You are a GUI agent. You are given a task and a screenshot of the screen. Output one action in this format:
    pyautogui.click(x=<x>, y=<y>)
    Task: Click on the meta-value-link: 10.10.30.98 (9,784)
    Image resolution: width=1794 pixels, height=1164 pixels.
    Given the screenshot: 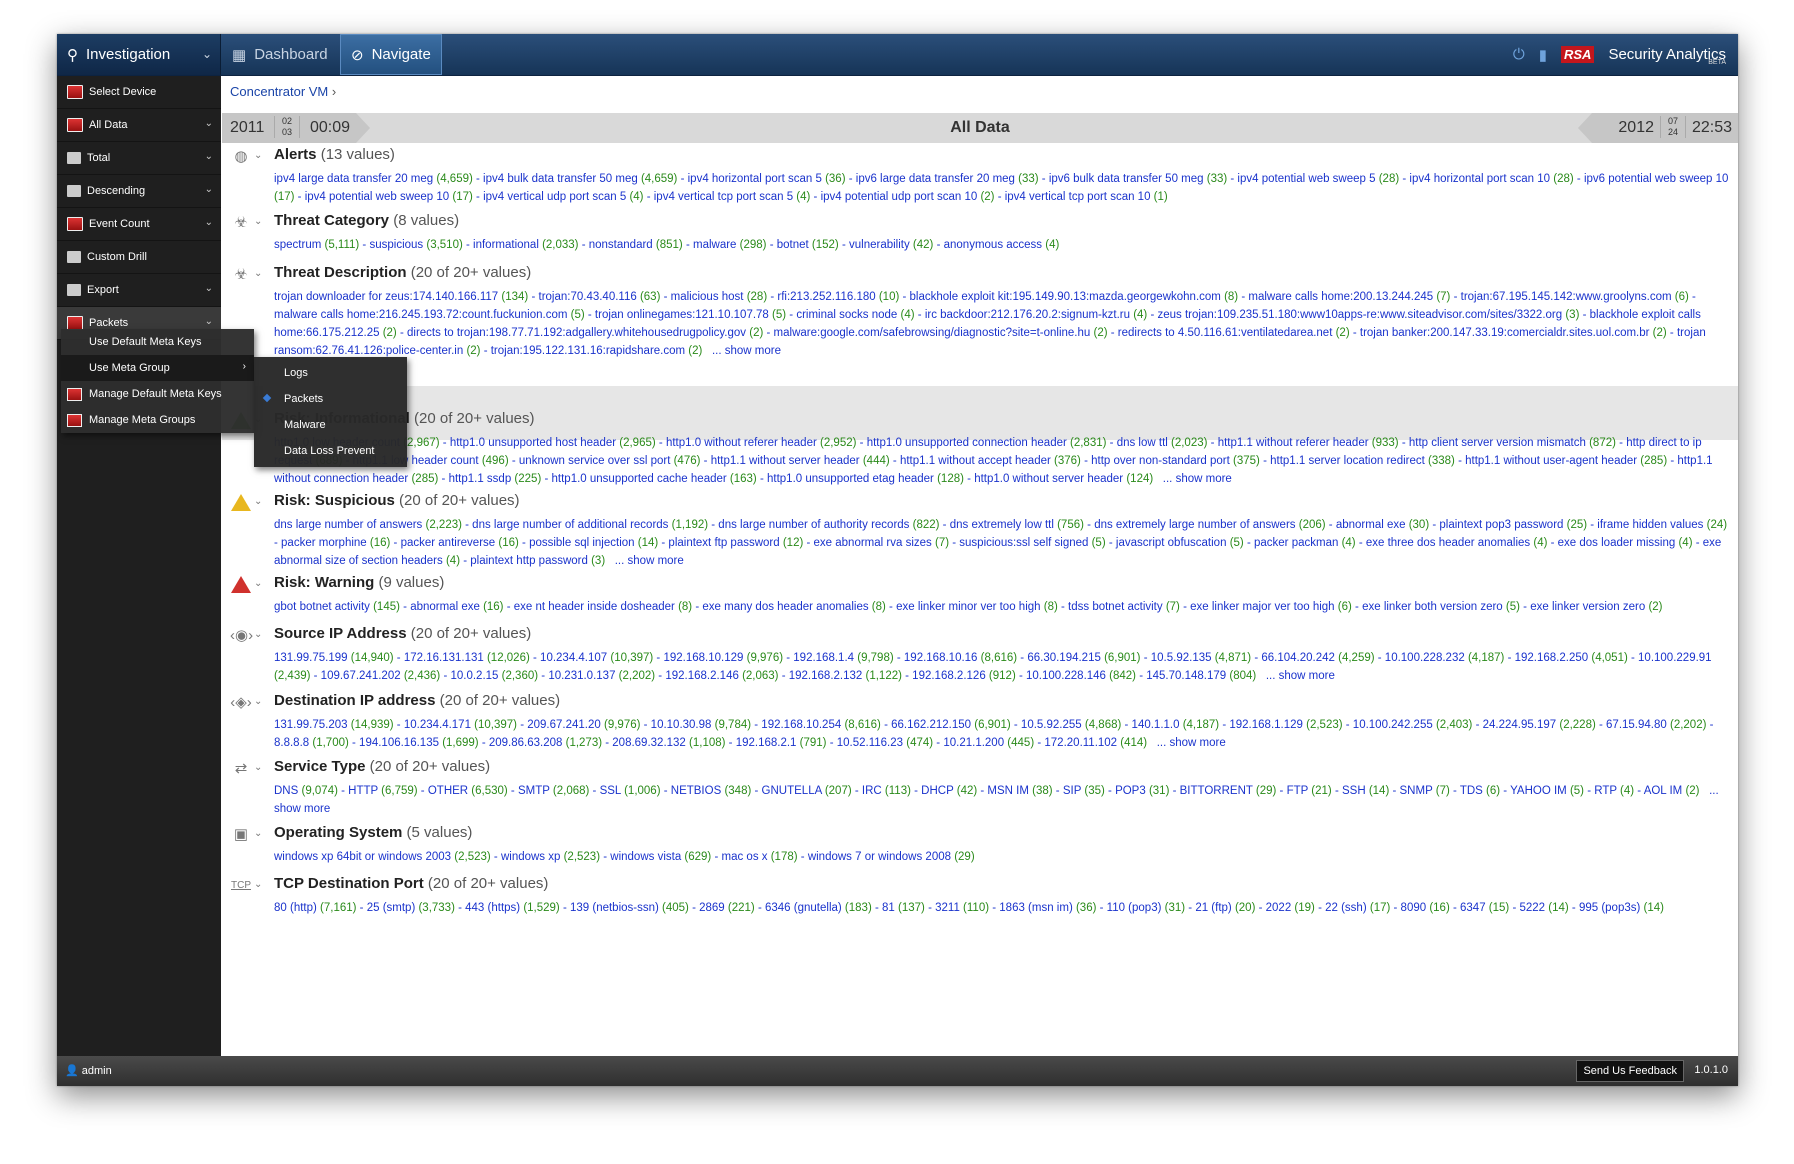 What is the action you would take?
    pyautogui.click(x=701, y=725)
    